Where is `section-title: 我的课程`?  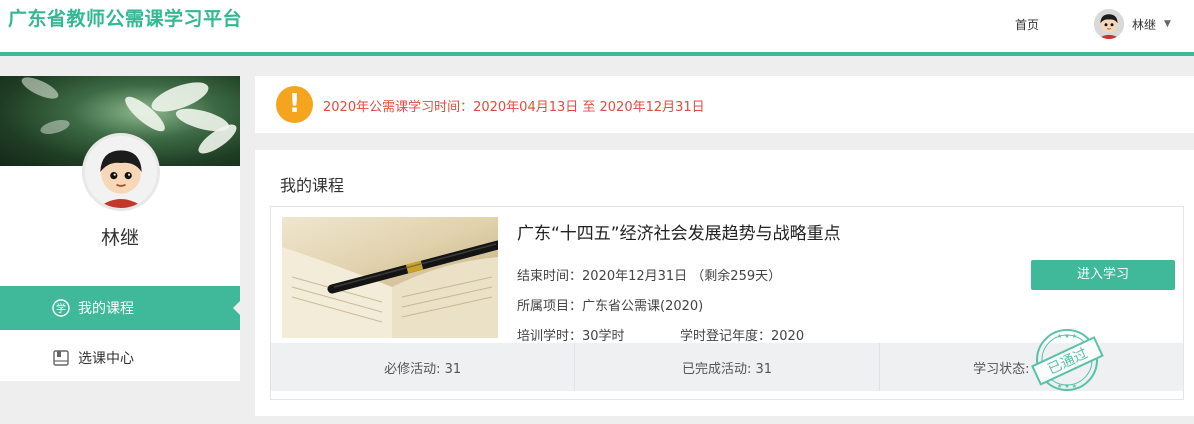 section-title: 我的课程 is located at coordinates (312, 185).